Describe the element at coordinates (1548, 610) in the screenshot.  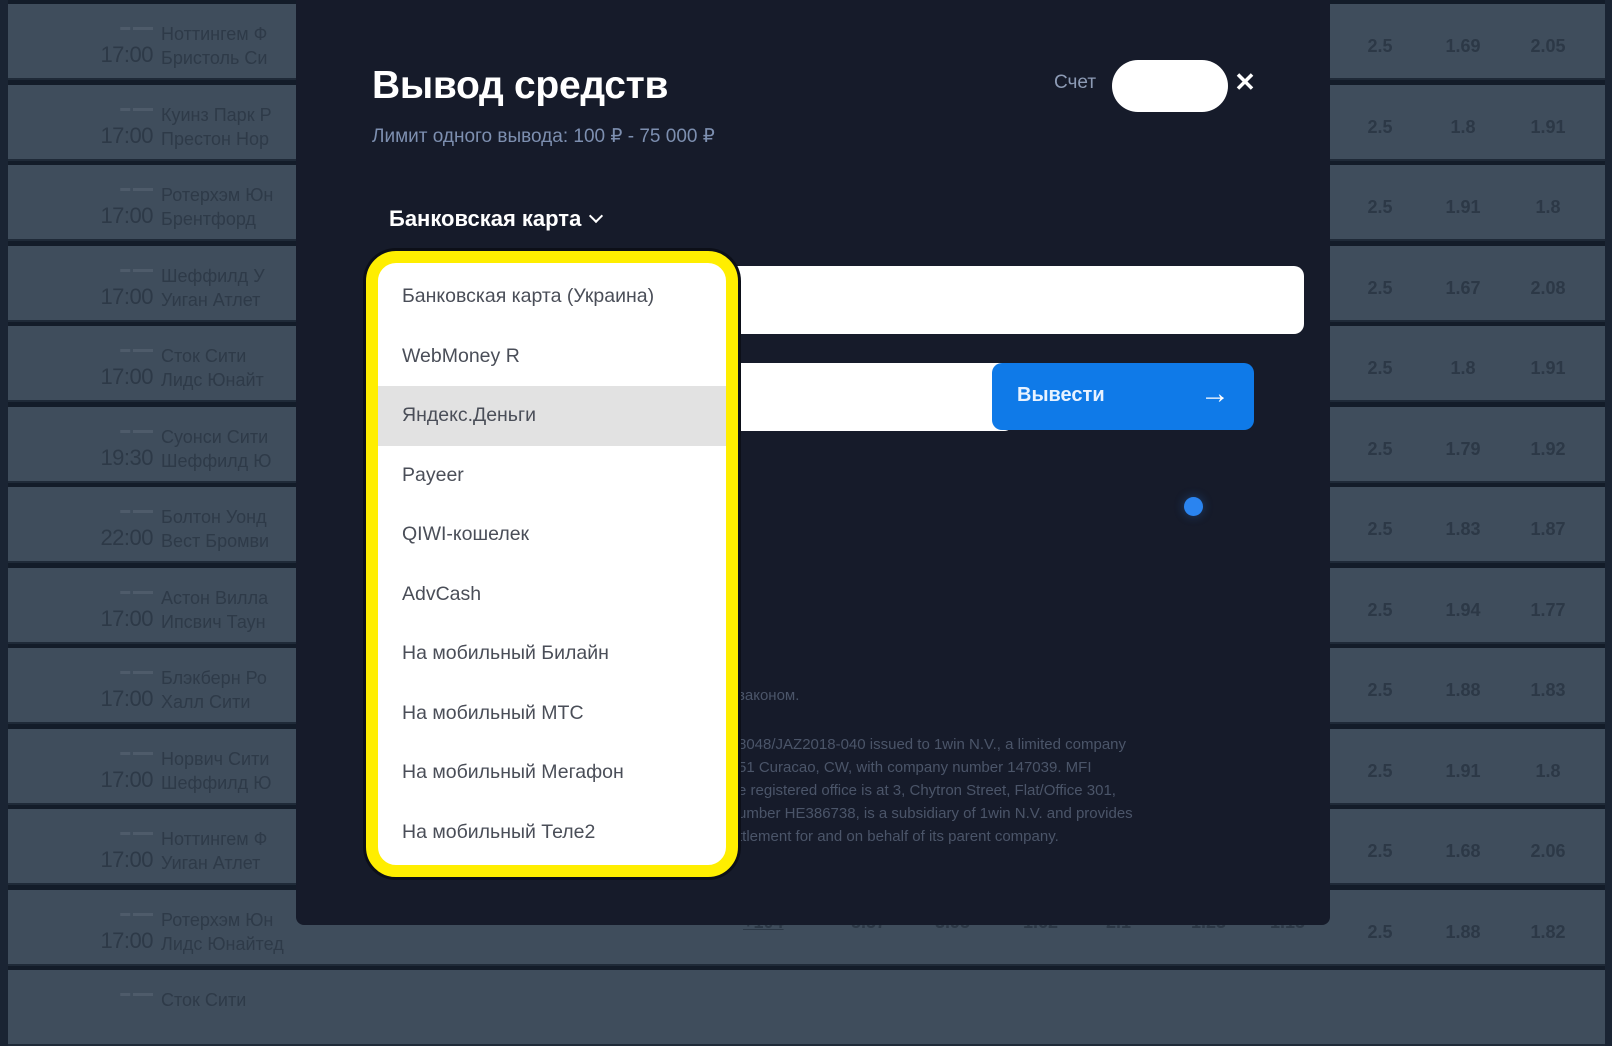
I see `odds-under: 1.77` at that location.